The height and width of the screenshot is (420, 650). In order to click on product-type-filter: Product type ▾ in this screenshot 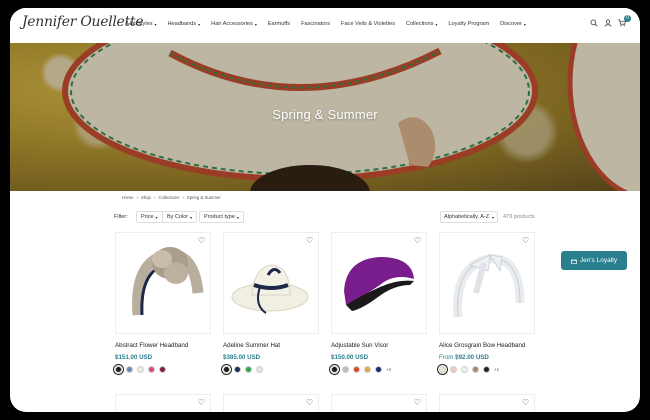, I will do `click(221, 217)`.